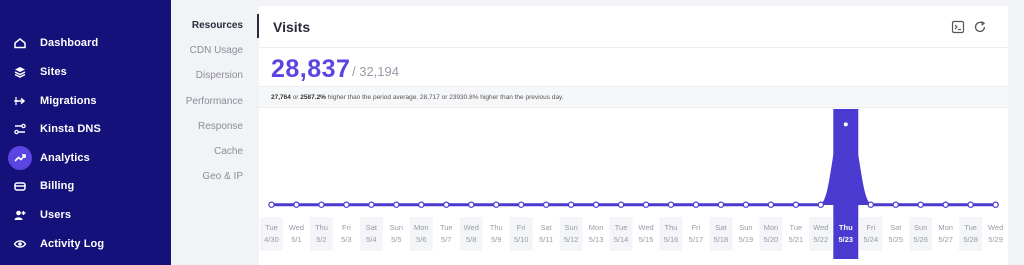 The width and height of the screenshot is (1024, 265). What do you see at coordinates (56, 214) in the screenshot?
I see `sidebar-item-label: Users` at bounding box center [56, 214].